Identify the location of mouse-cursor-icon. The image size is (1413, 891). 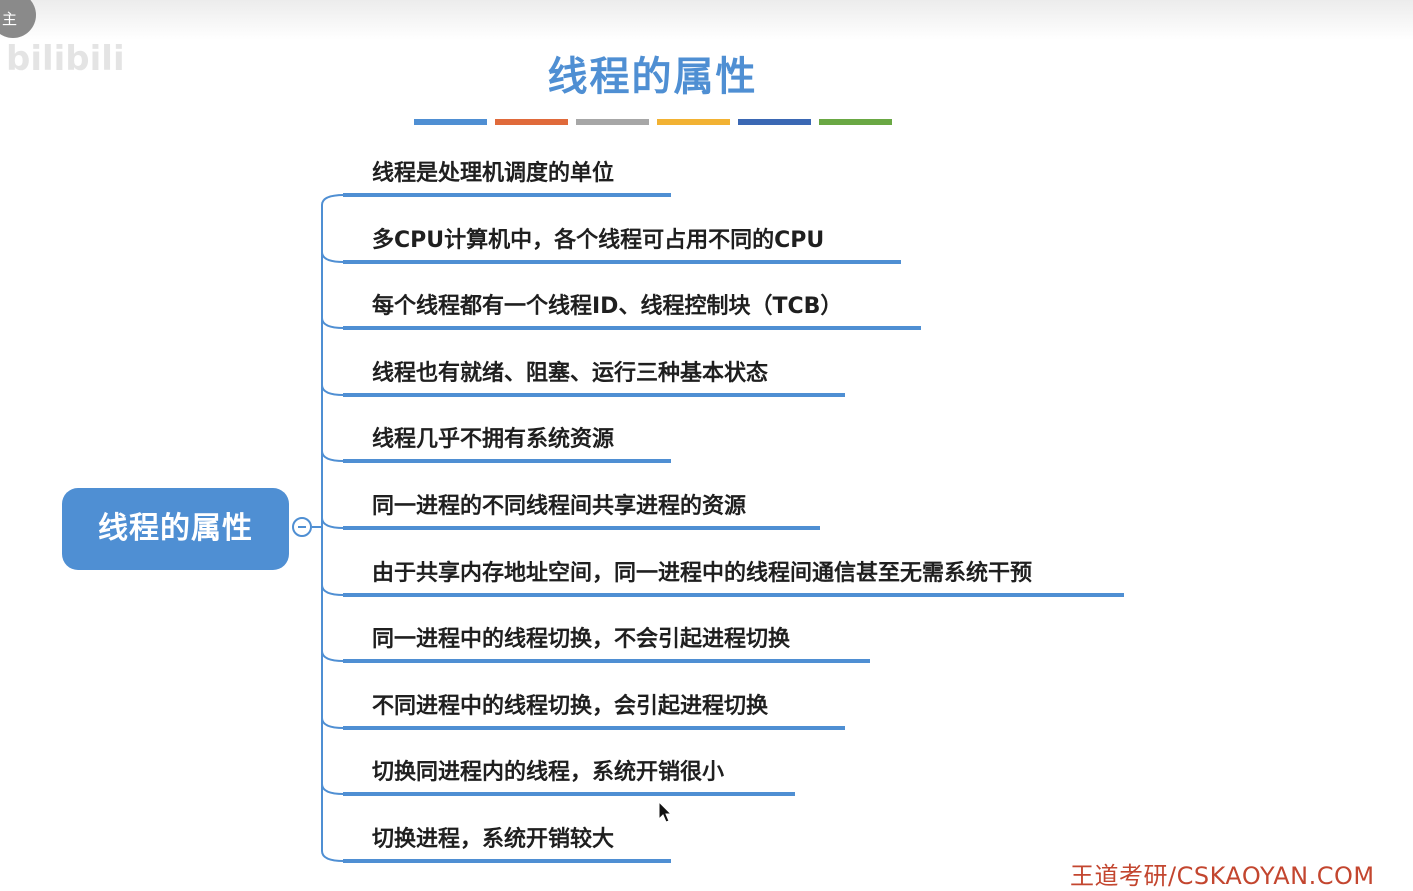
(665, 812).